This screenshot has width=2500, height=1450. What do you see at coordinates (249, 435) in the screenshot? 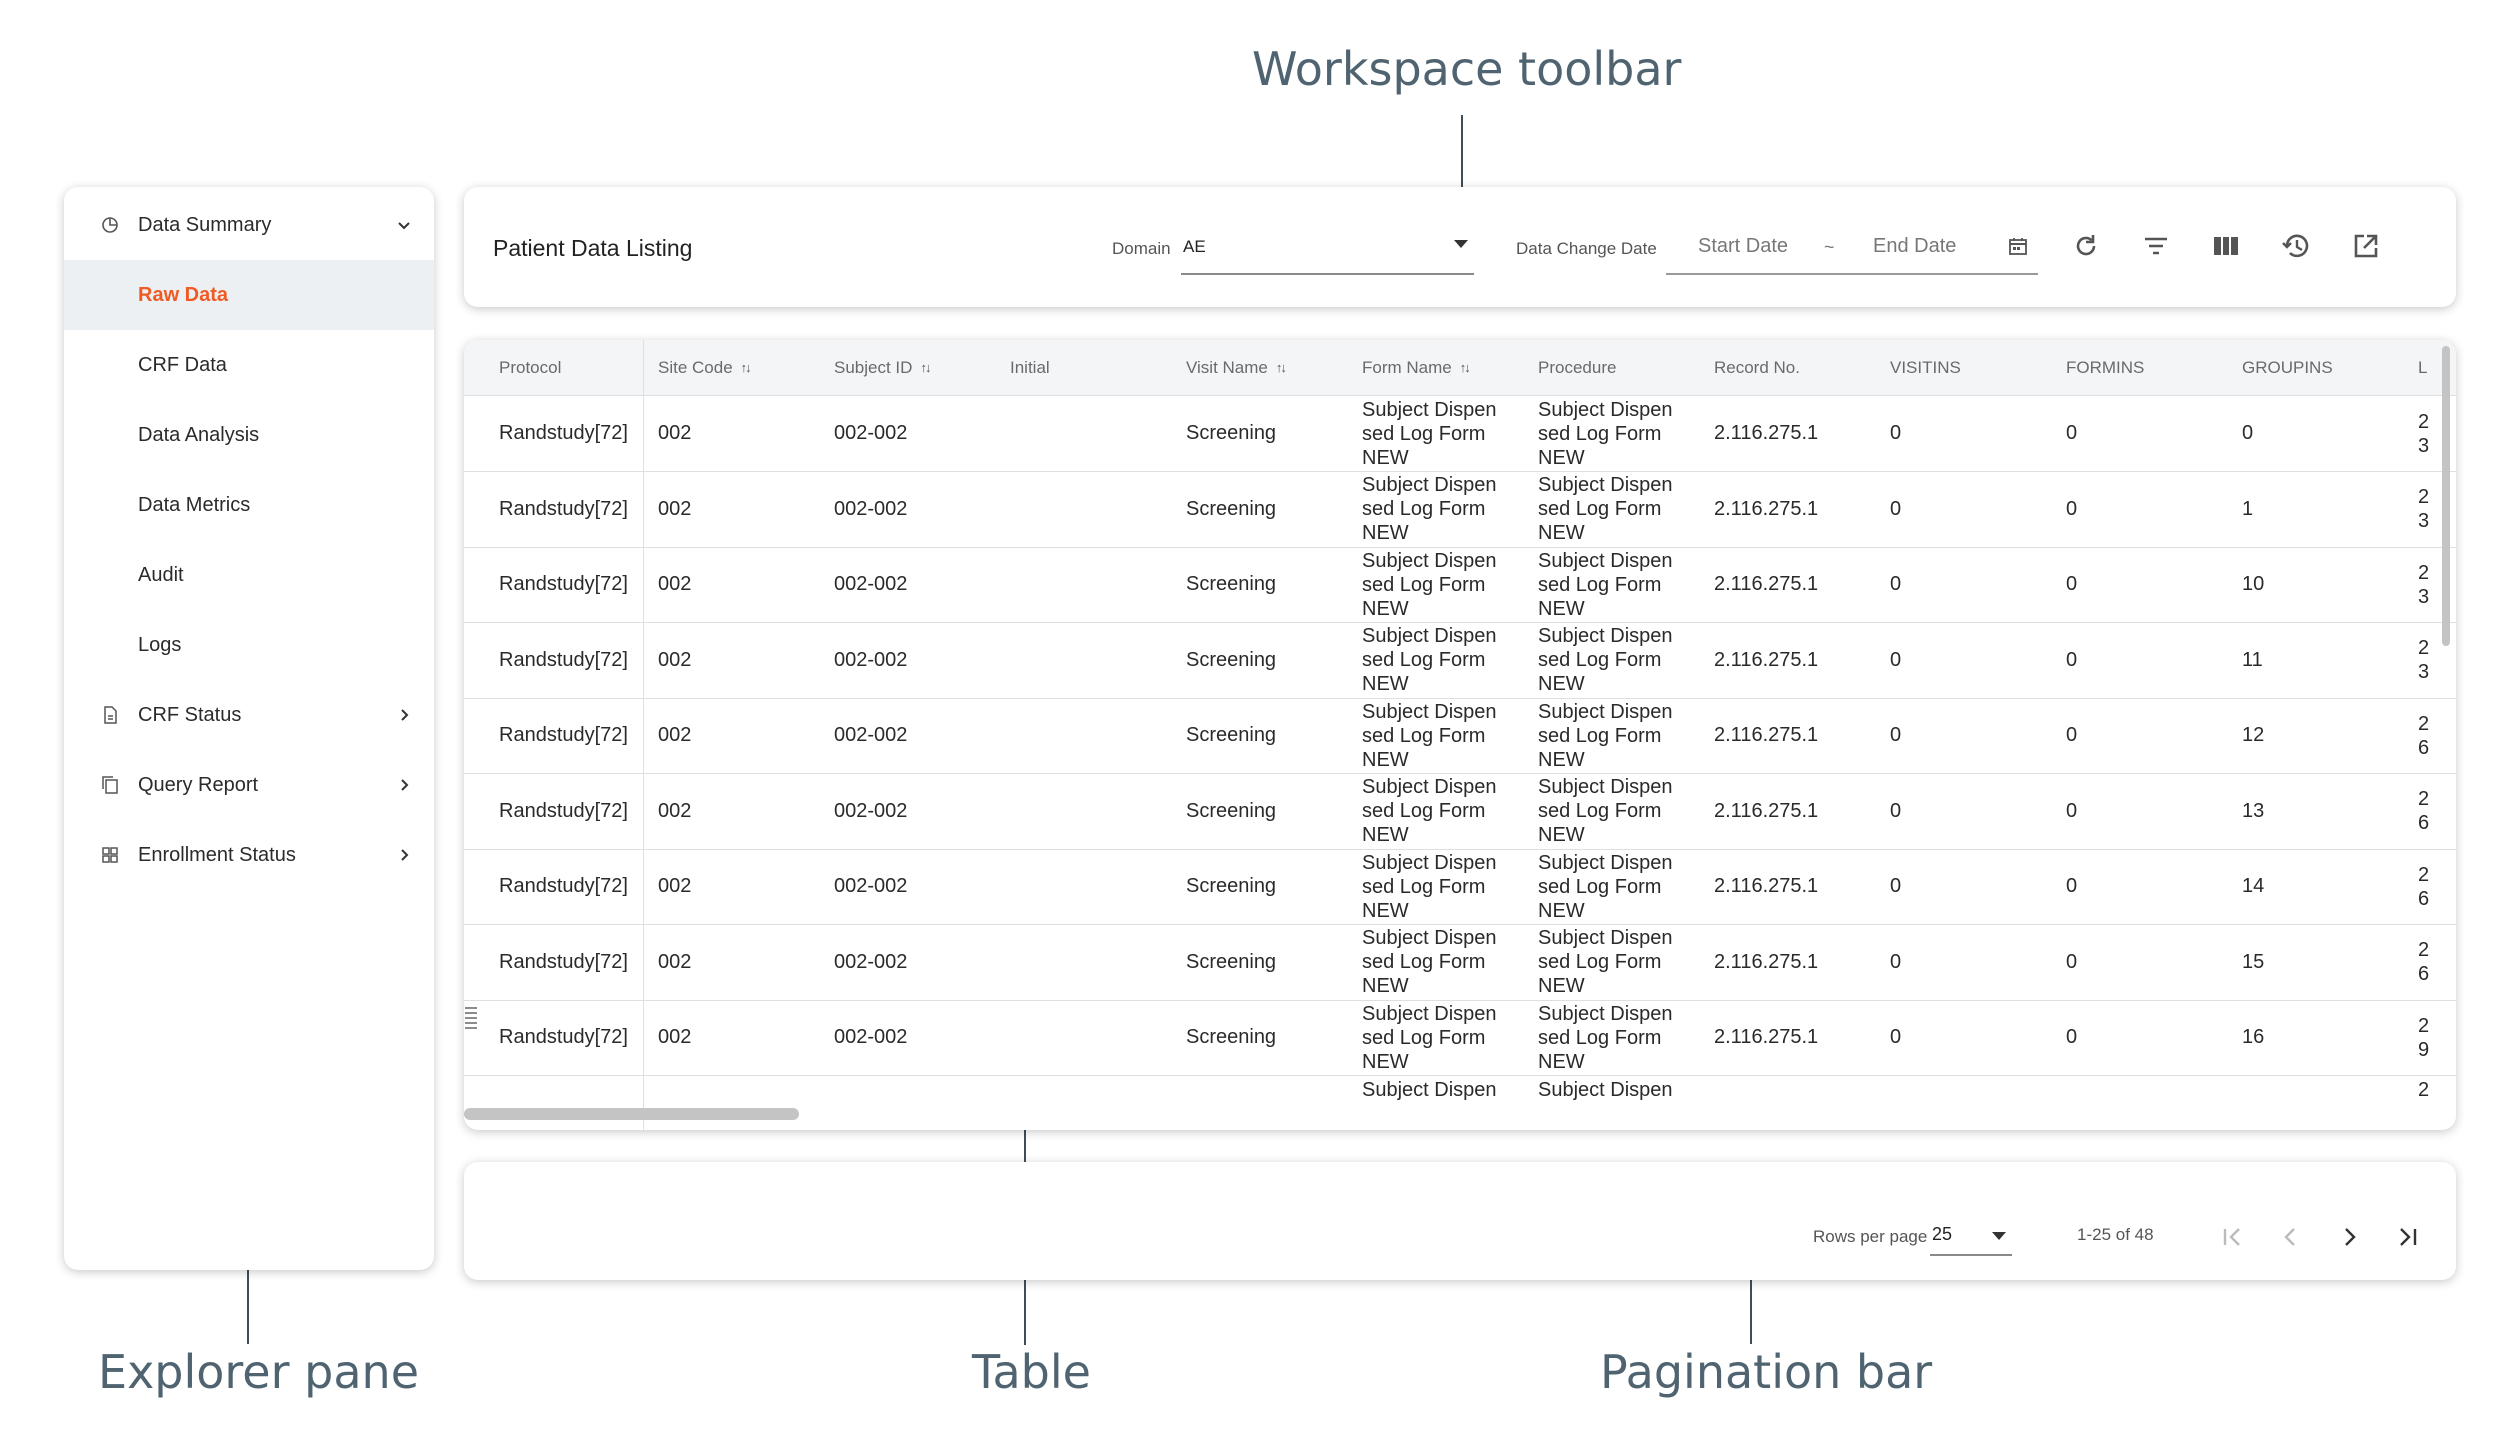
I see `nav-data-analysis: Data Analysis` at bounding box center [249, 435].